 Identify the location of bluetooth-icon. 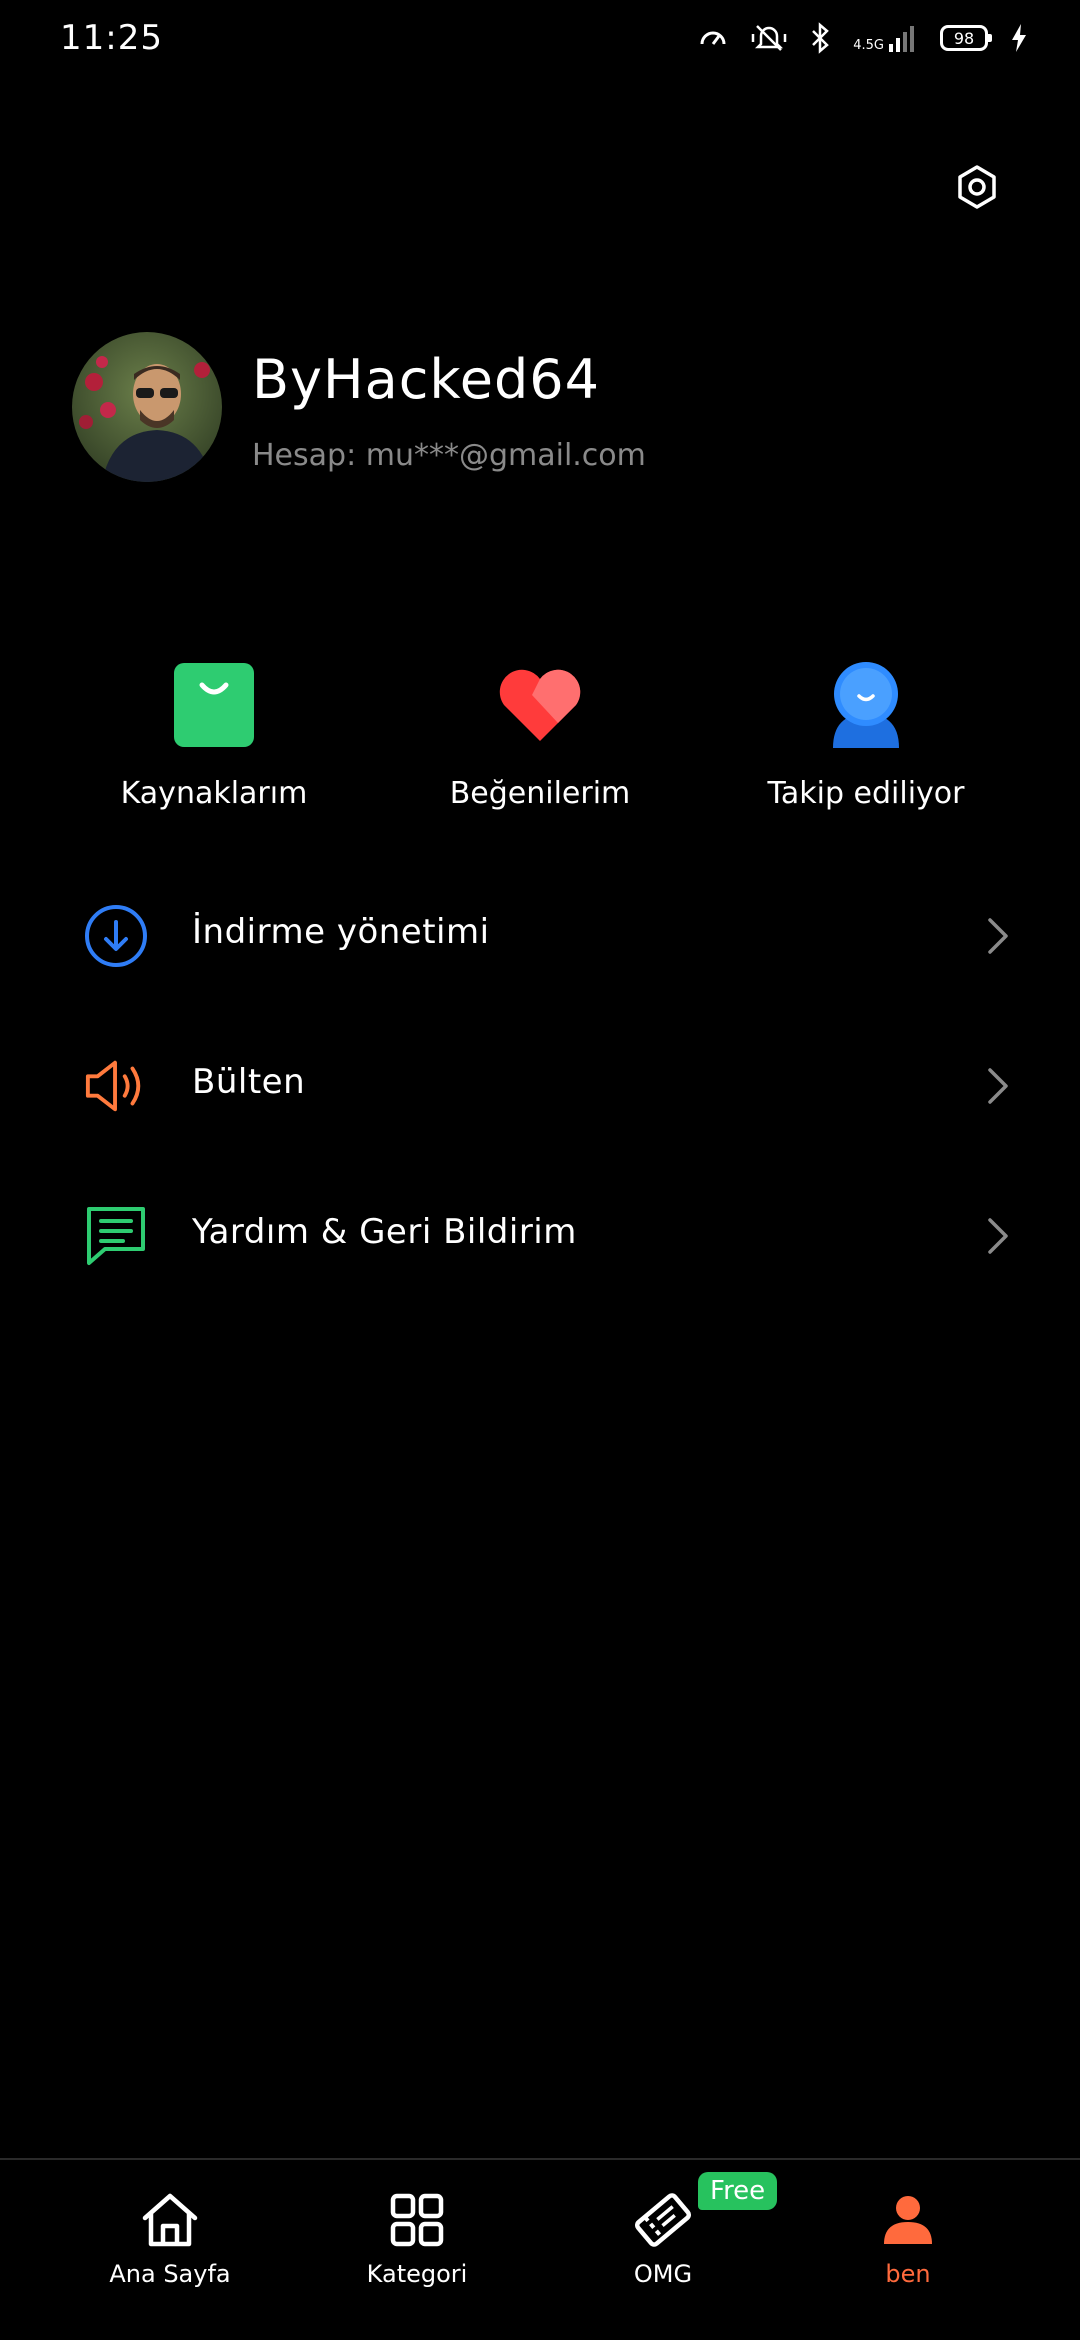
(820, 38).